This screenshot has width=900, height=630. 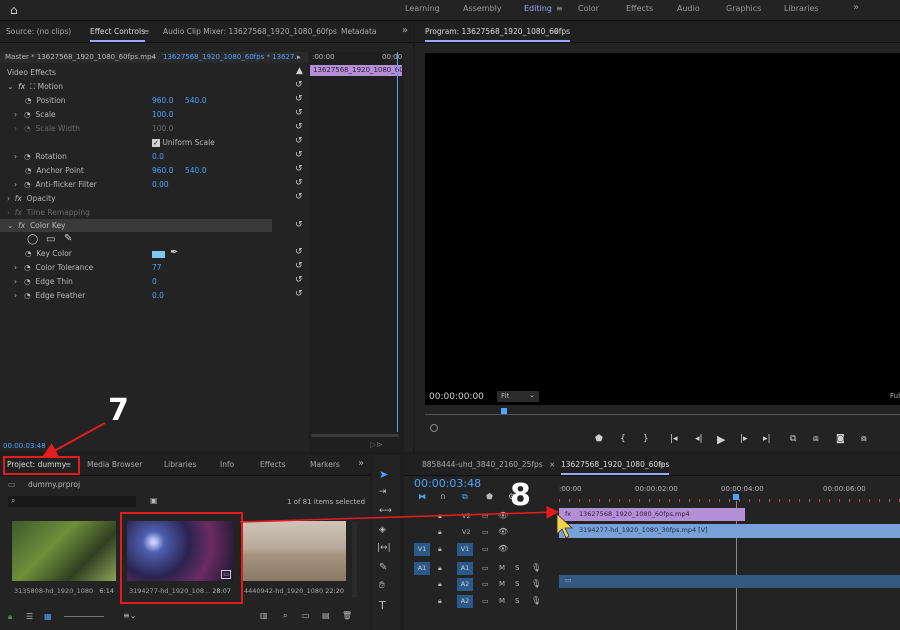 What do you see at coordinates (565, 526) in the screenshot?
I see `mouse-cursor-icon` at bounding box center [565, 526].